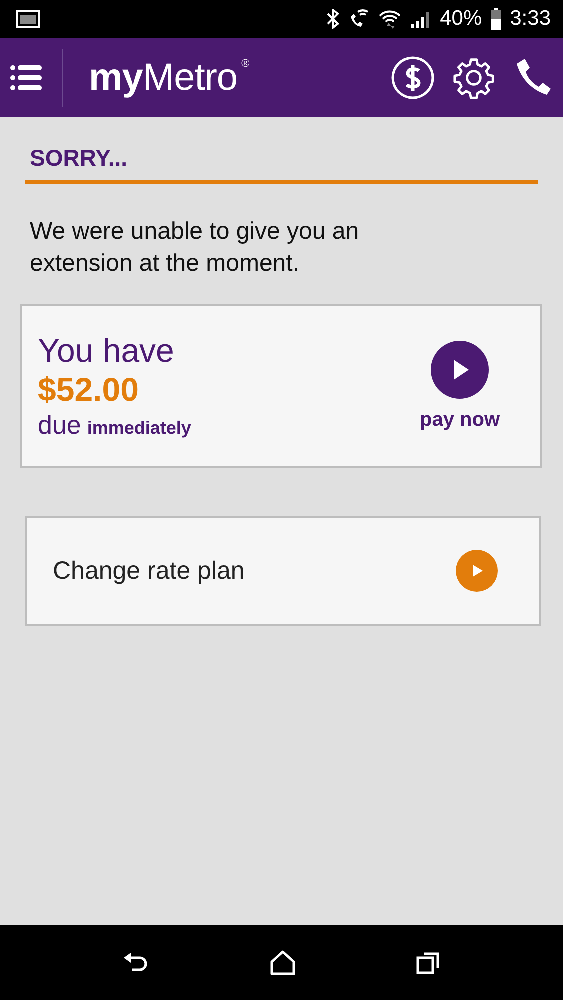 This screenshot has height=1000, width=563. I want to click on balance-title: You have, so click(107, 351).